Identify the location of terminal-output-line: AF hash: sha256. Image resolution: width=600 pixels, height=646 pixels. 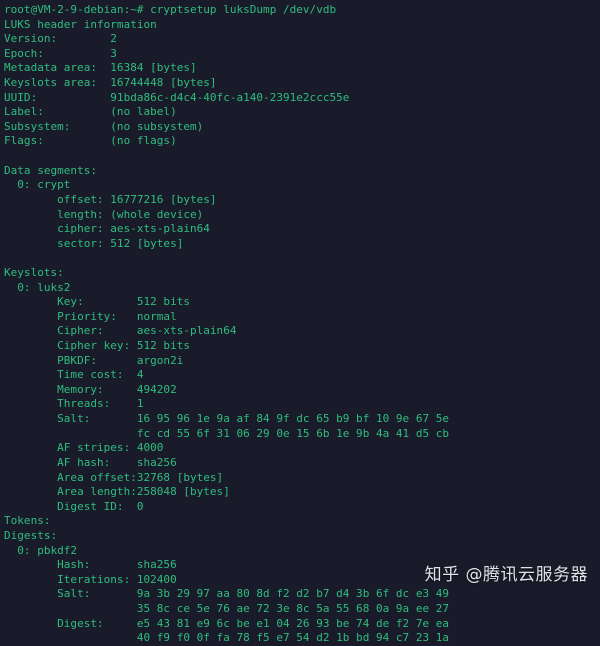
(90, 462).